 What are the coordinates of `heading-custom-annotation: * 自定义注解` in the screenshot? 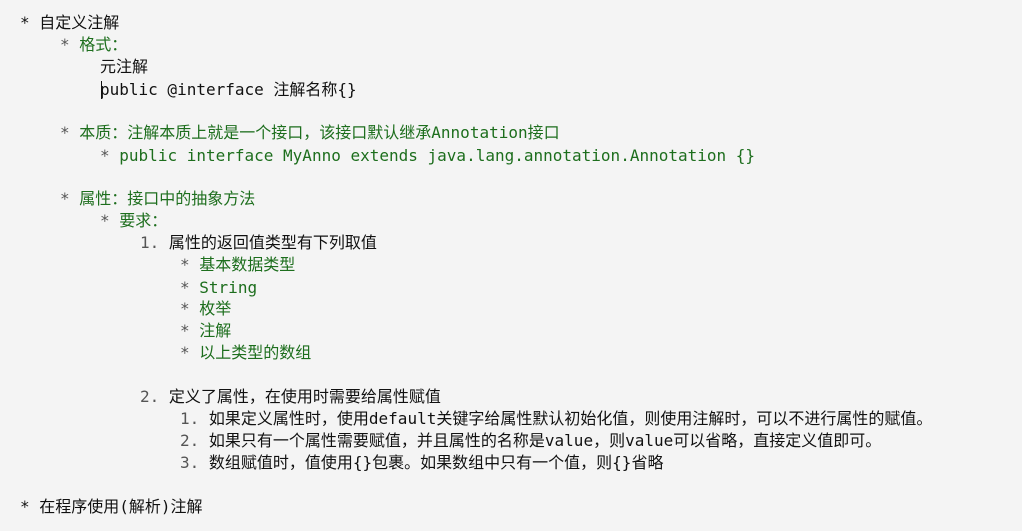 It's located at (70, 22).